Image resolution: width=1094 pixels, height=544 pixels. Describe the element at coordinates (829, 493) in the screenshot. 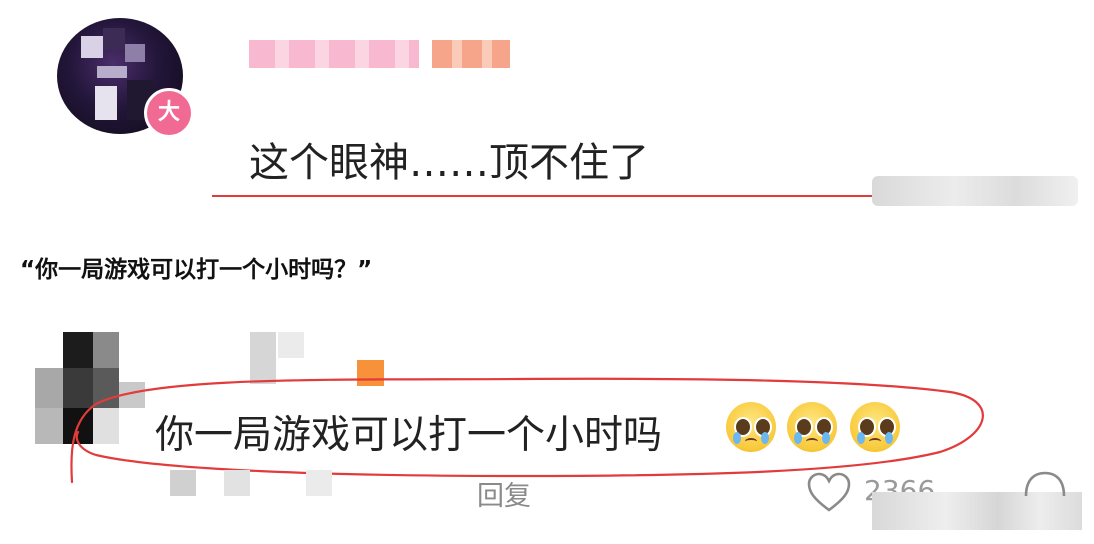

I see `heart-icon` at that location.